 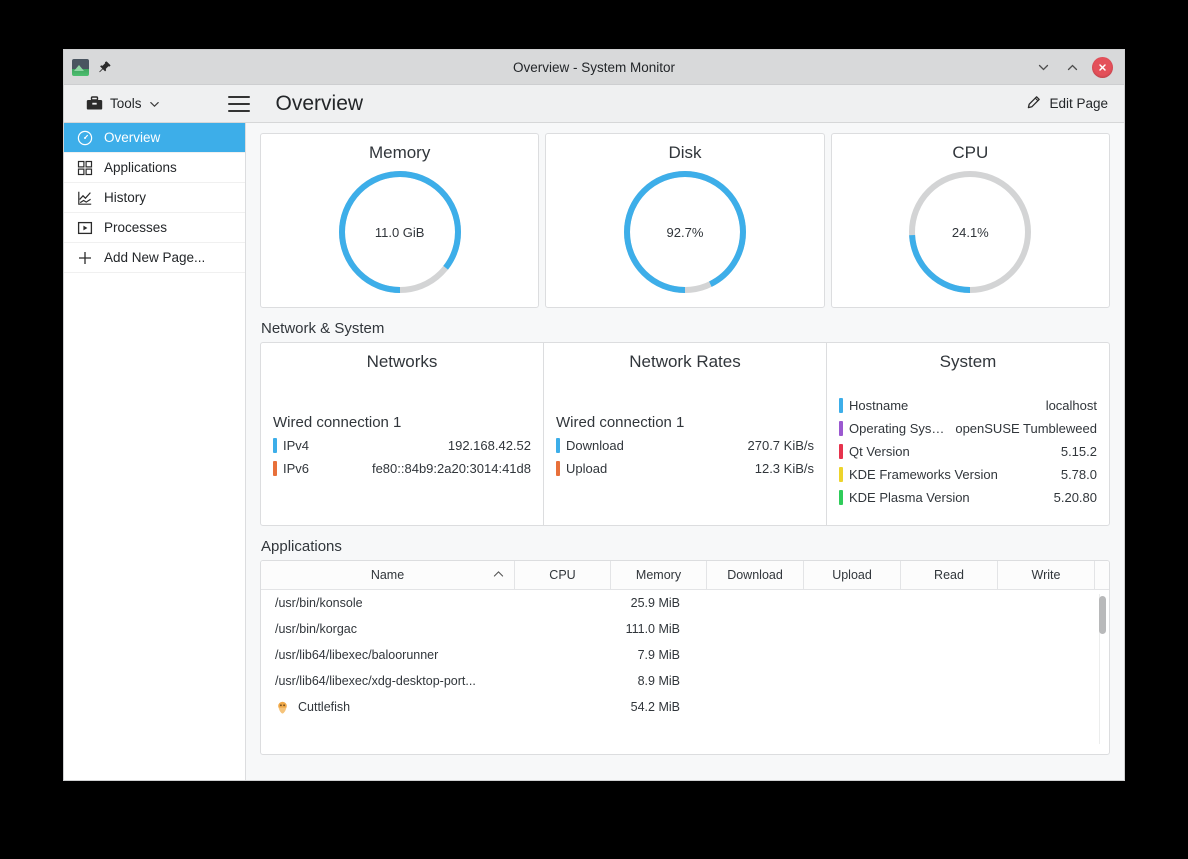 What do you see at coordinates (85, 198) in the screenshot?
I see `line-chart-icon` at bounding box center [85, 198].